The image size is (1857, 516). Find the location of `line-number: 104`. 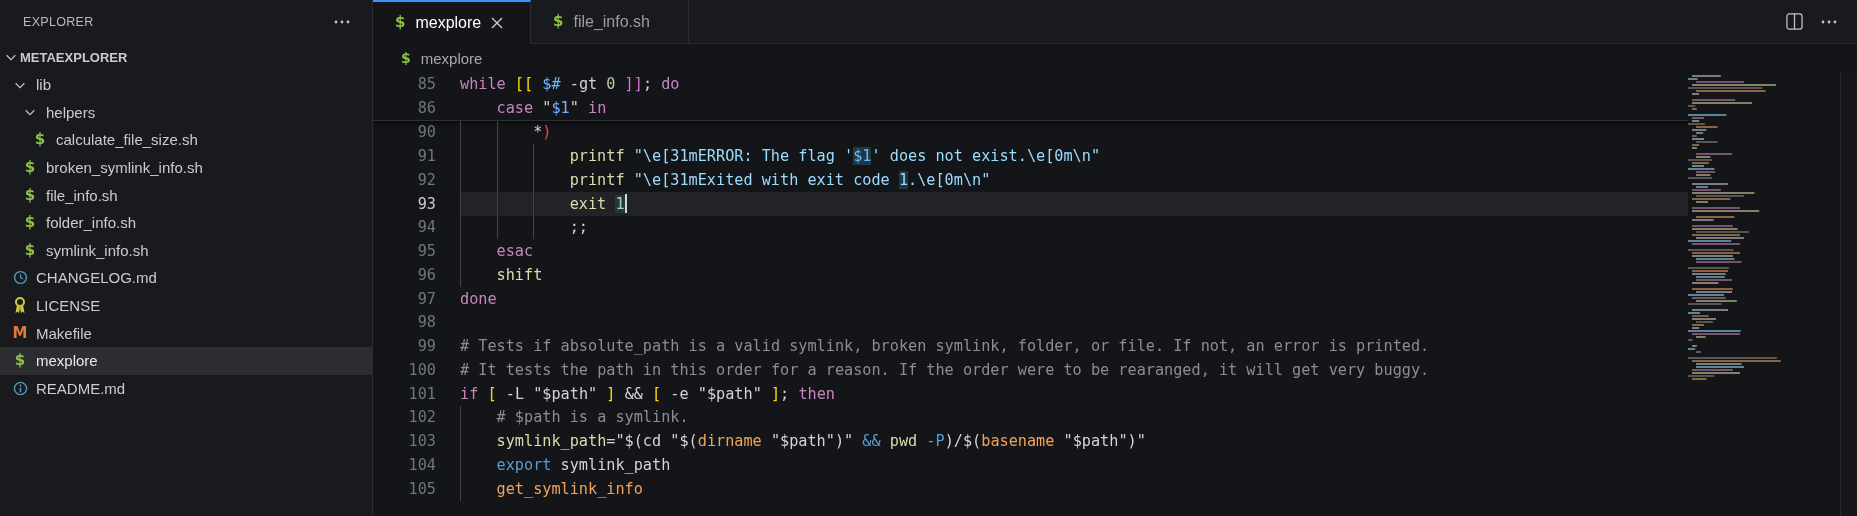

line-number: 104 is located at coordinates (422, 464).